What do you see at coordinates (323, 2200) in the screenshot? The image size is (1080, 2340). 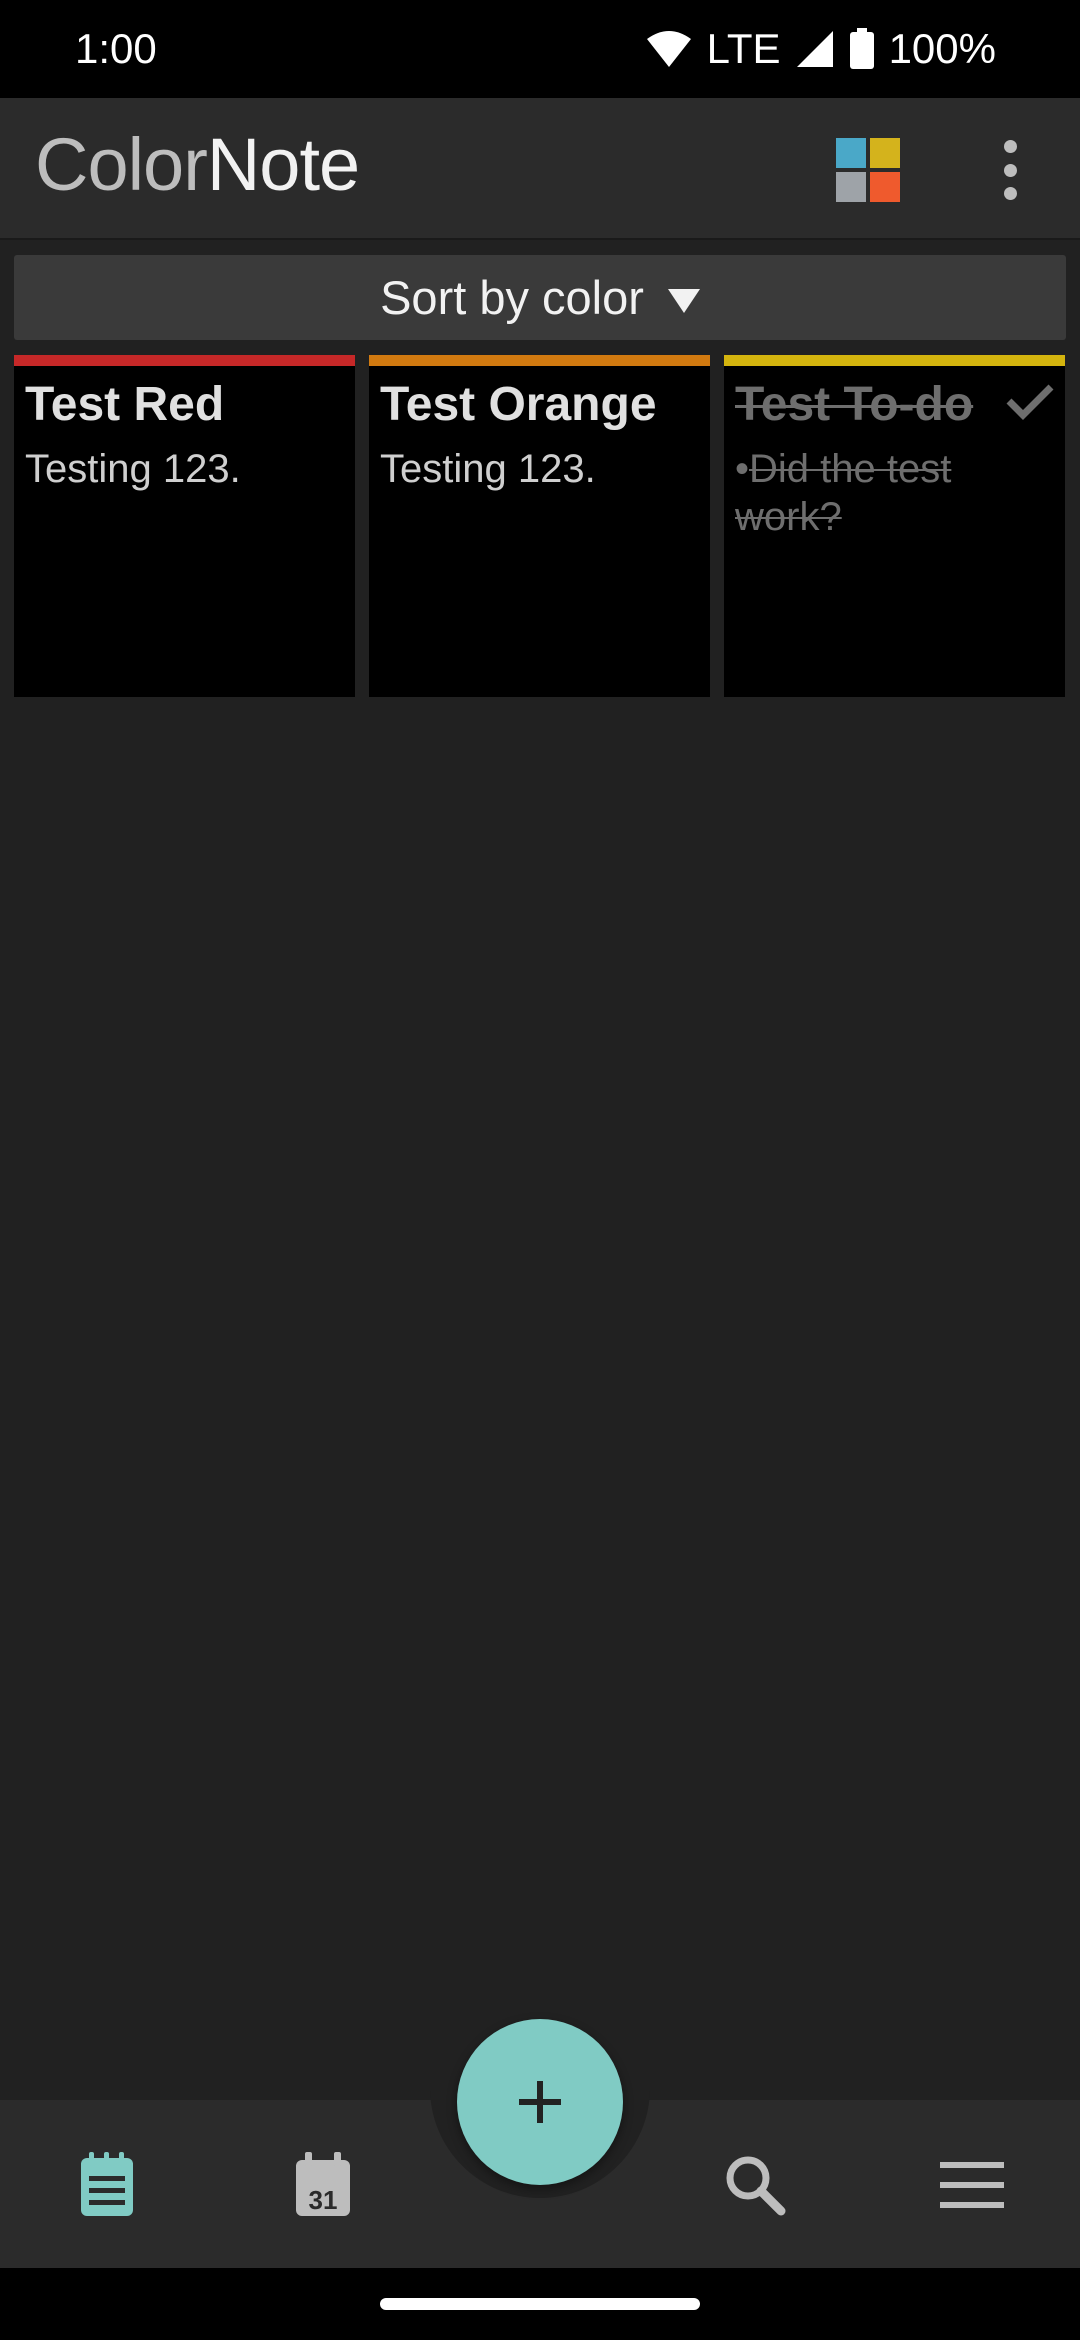 I see `calendar-date-label: 31` at bounding box center [323, 2200].